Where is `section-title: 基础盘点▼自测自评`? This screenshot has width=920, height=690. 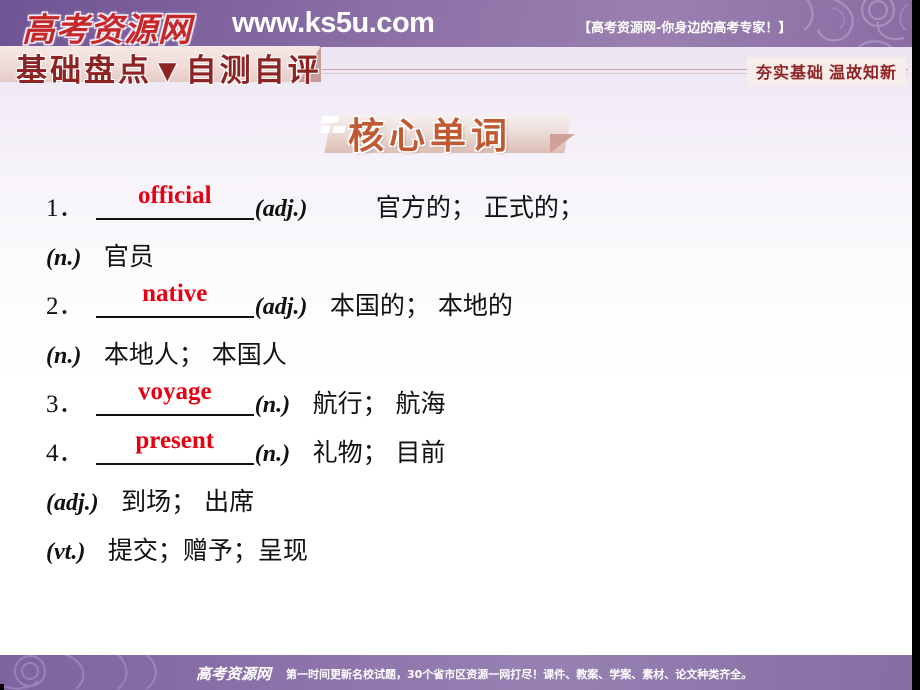 section-title: 基础盘点▼自测自评 is located at coordinates (169, 70).